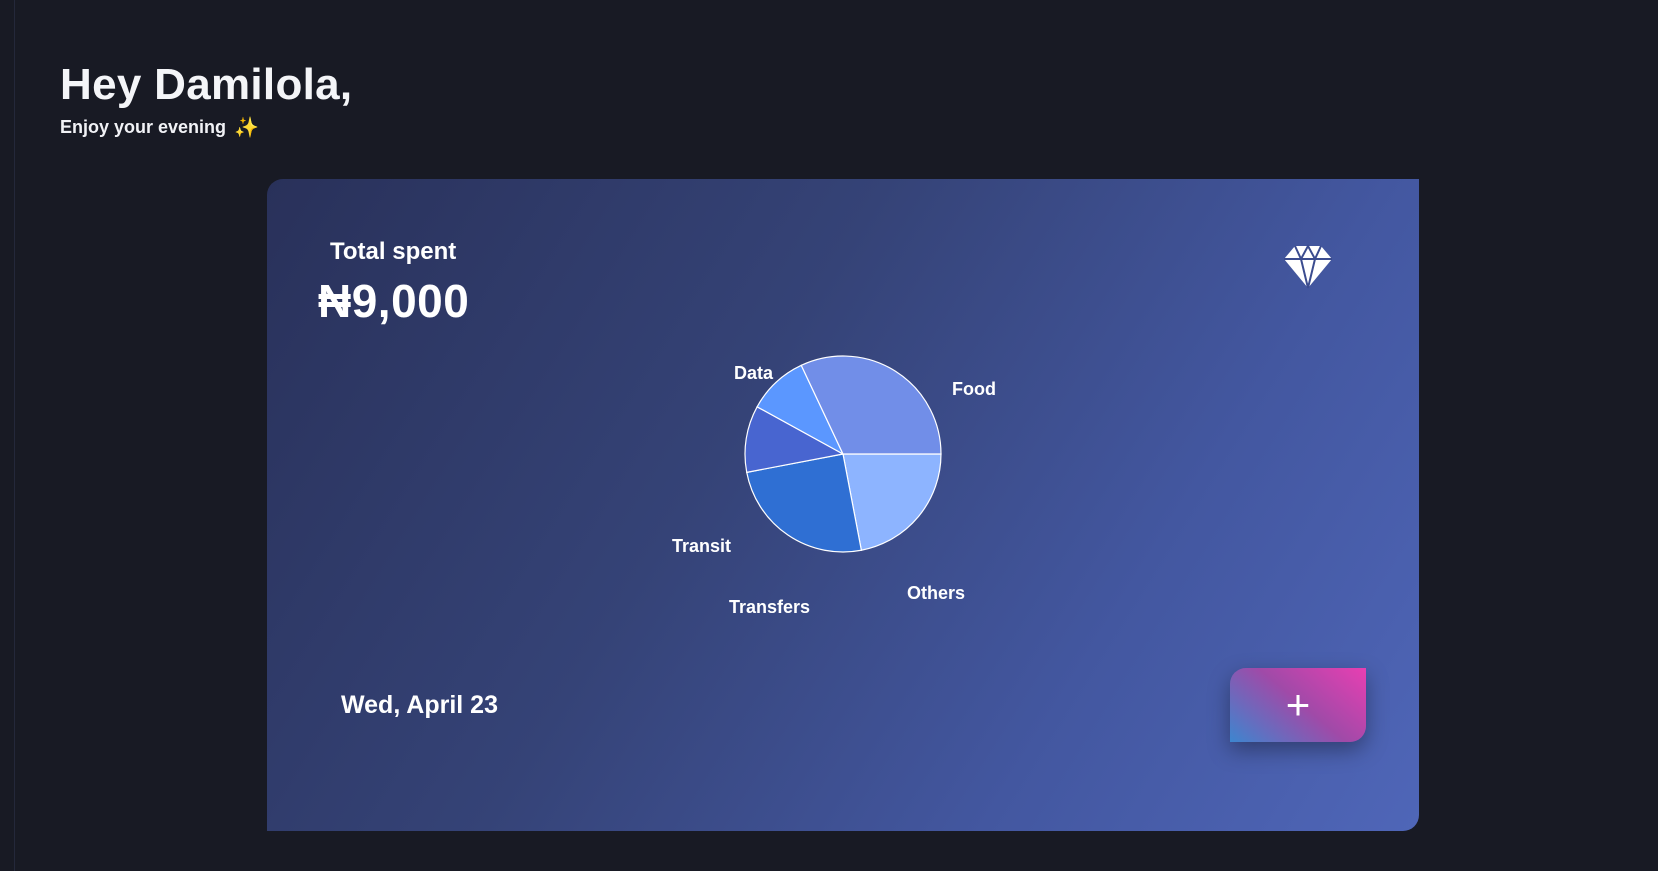 This screenshot has height=871, width=1658. Describe the element at coordinates (419, 705) in the screenshot. I see `current-date: Wed, April 23` at that location.